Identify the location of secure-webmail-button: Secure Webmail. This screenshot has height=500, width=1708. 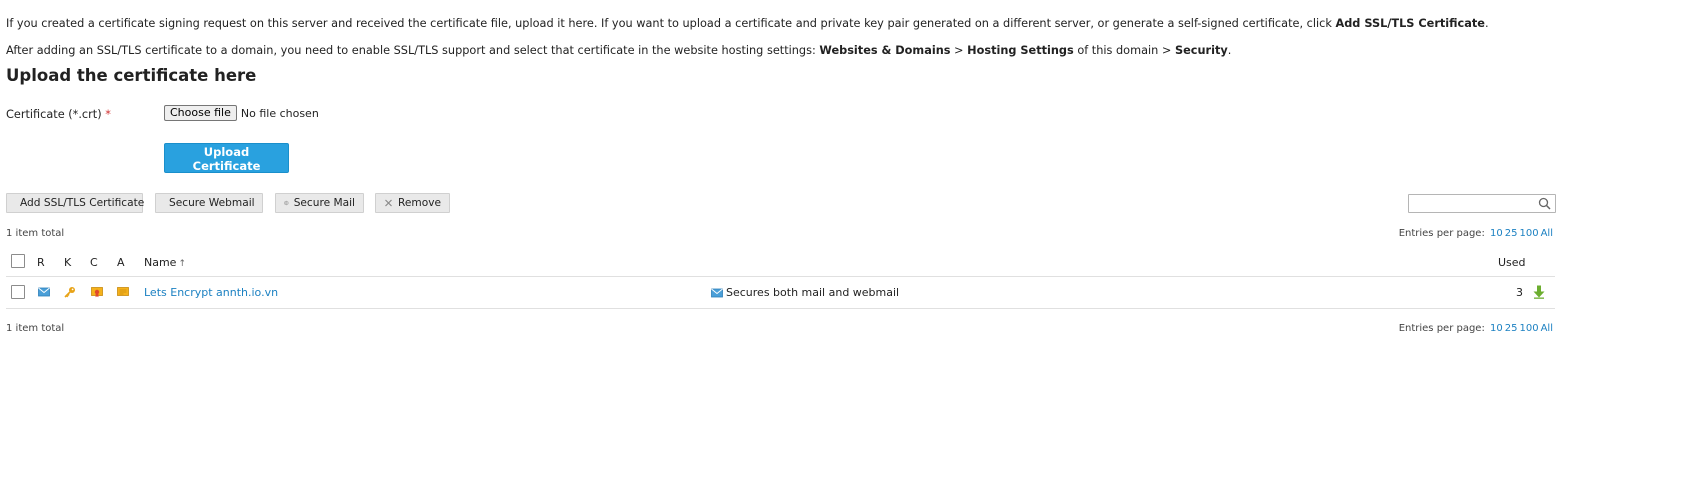
(209, 203).